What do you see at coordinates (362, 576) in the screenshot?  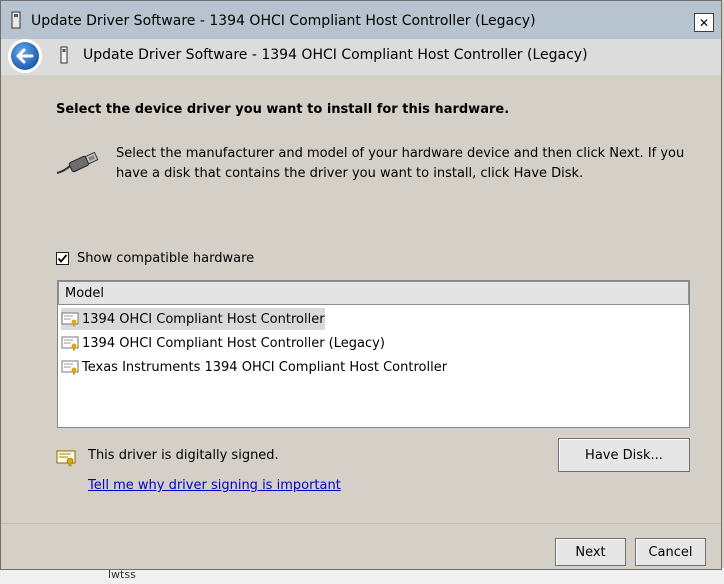 I see `background-window: lwtss` at bounding box center [362, 576].